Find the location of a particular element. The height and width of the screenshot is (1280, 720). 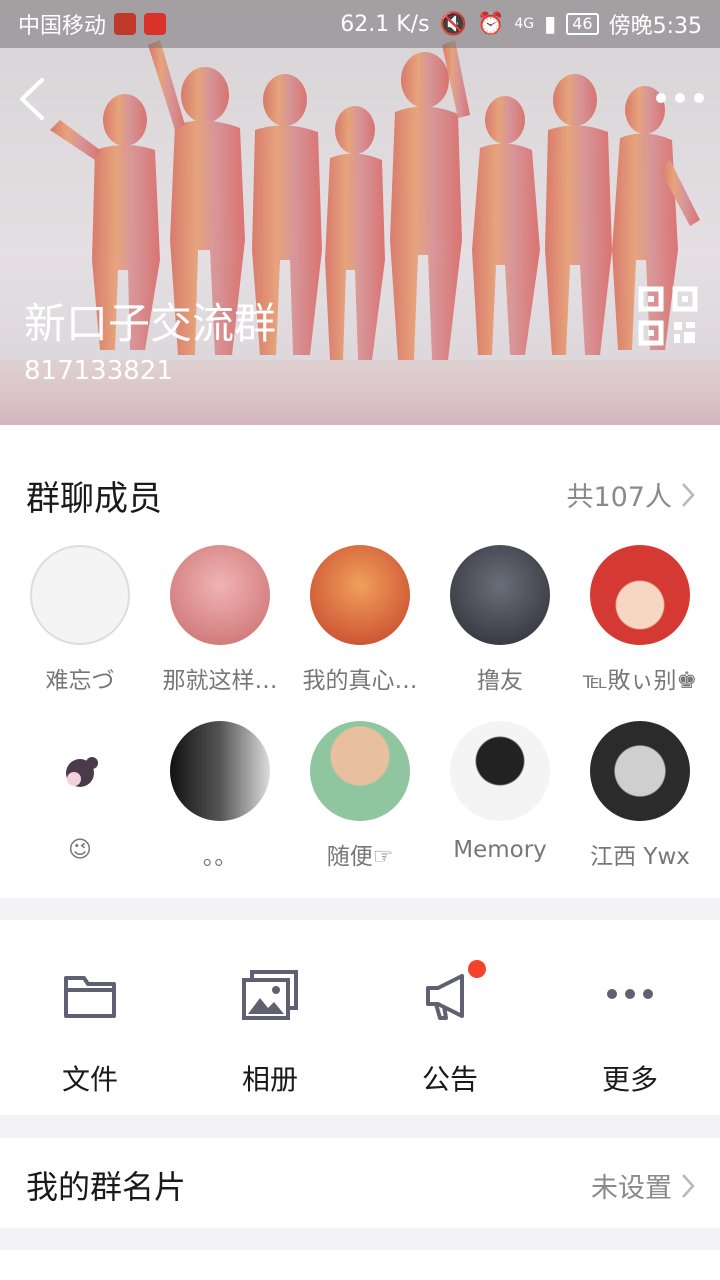

member-name: Memory is located at coordinates (500, 850).